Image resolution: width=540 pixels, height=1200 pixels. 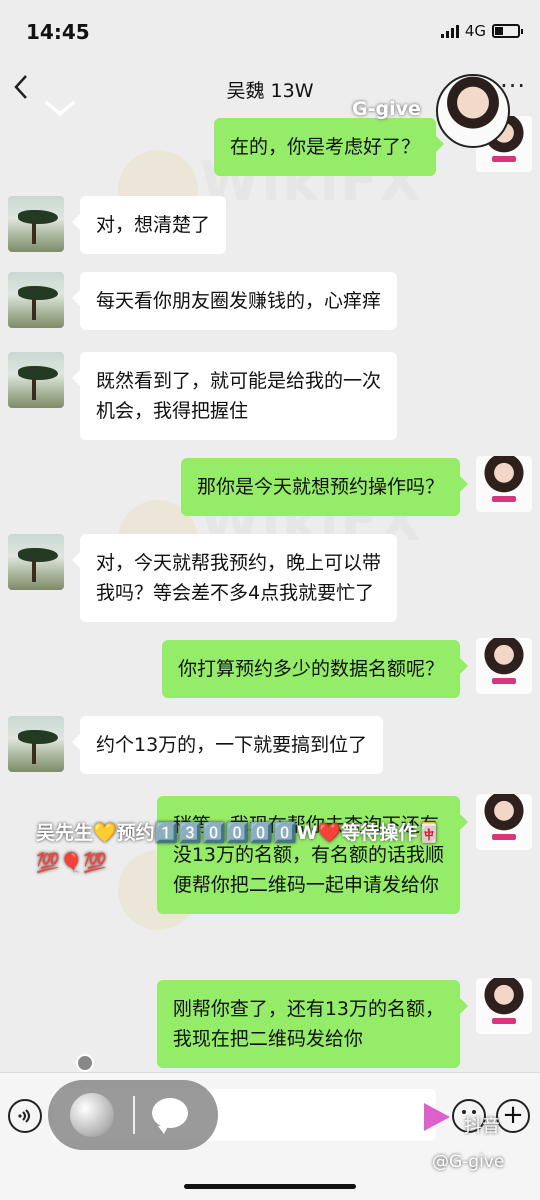 What do you see at coordinates (324, 147) in the screenshot?
I see `message-text: 在的，你是考虑好了？` at bounding box center [324, 147].